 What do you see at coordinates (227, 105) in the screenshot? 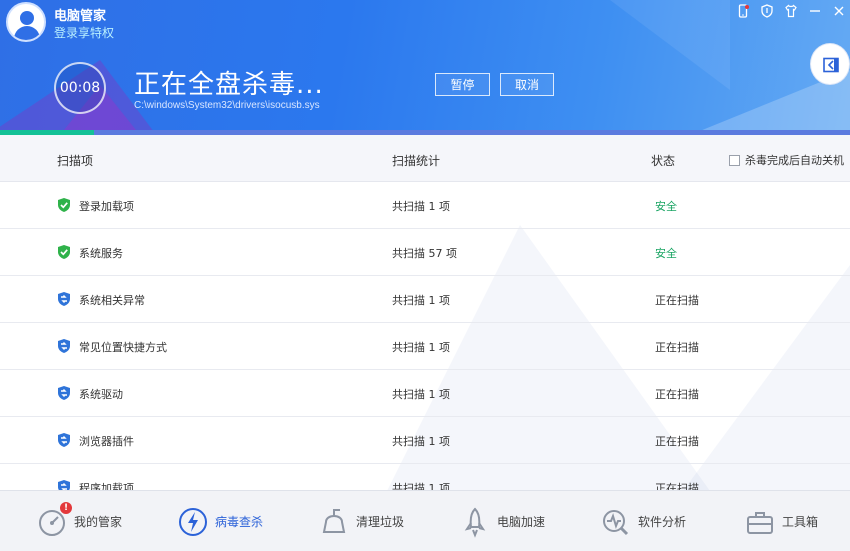
I see `scan-path: C:\windows\System32\drivers\isocusb.sys` at bounding box center [227, 105].